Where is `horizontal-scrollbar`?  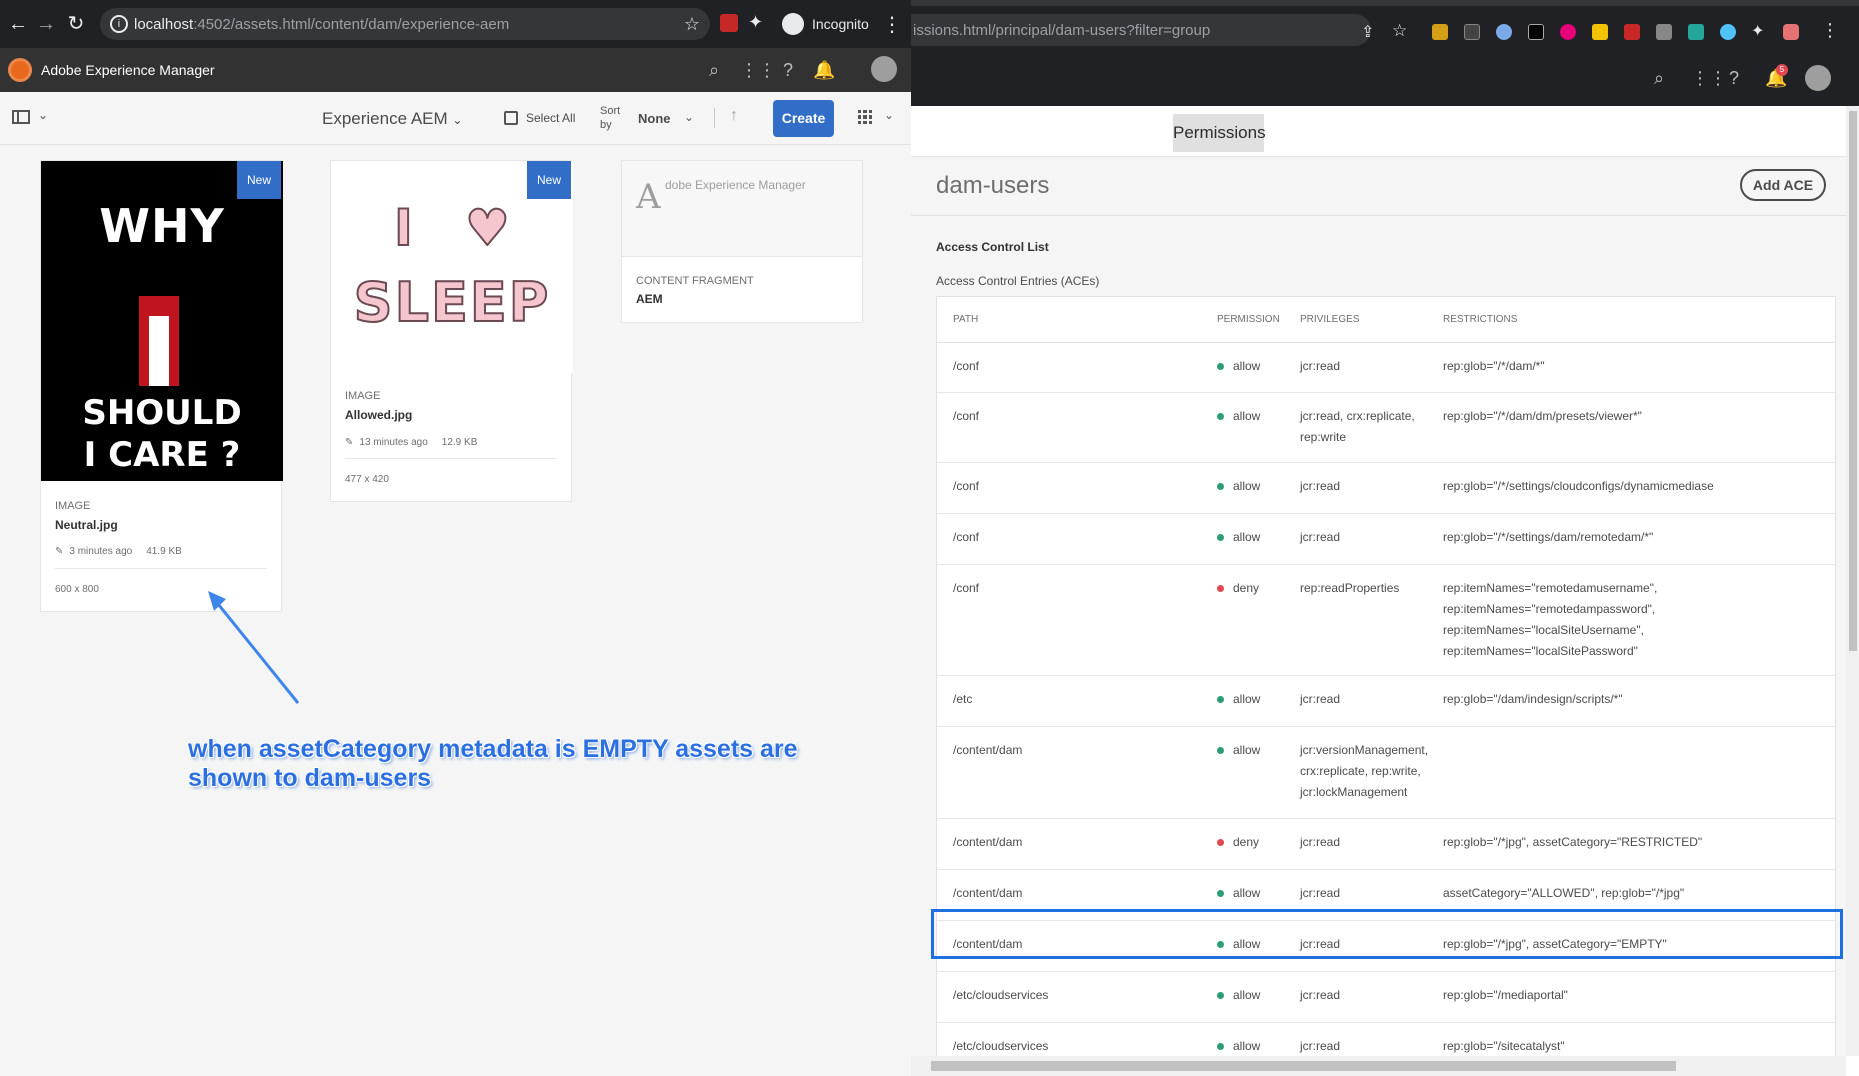
horizontal-scrollbar is located at coordinates (1378, 1066).